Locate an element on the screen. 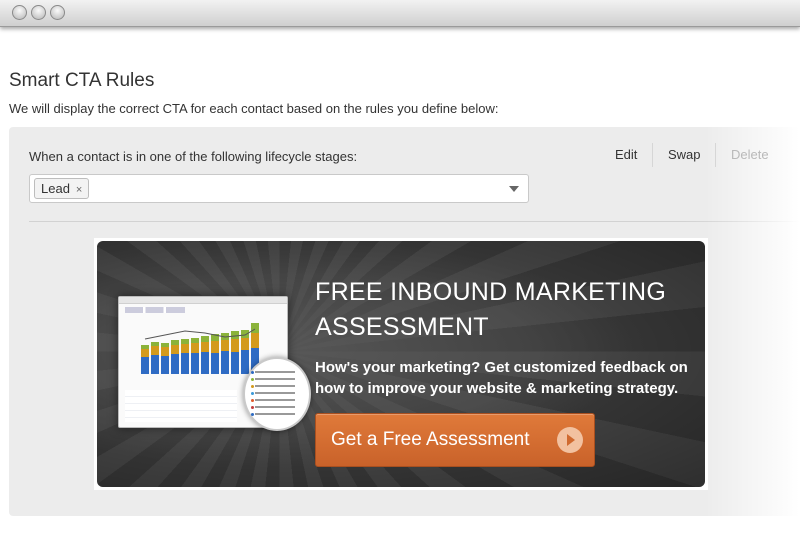 Image resolution: width=800 pixels, height=536 pixels. window-zoom-button is located at coordinates (57, 12).